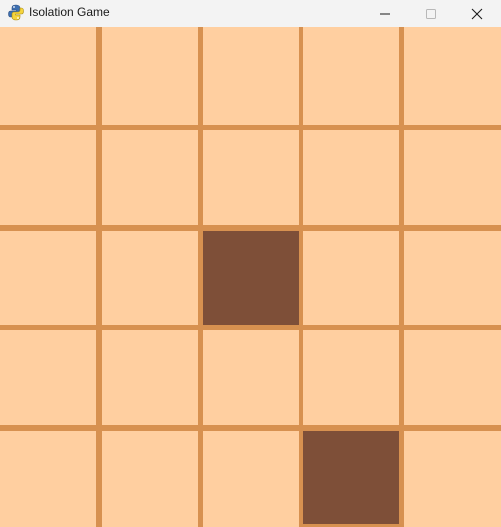 The width and height of the screenshot is (501, 527). I want to click on close-button, so click(477, 13).